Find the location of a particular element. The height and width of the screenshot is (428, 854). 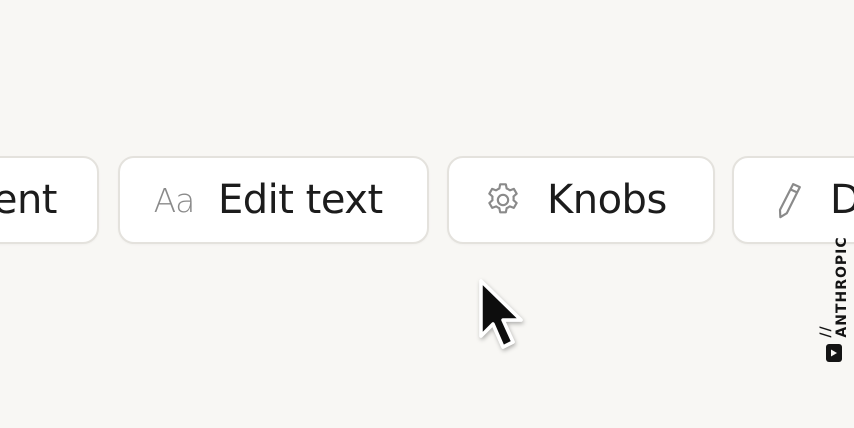

content-chip-label: ent is located at coordinates (29, 200).